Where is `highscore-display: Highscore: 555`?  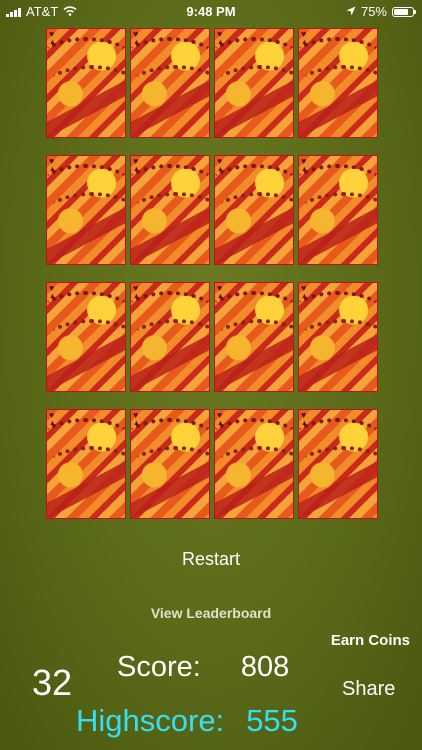
highscore-display: Highscore: 555 is located at coordinates (187, 721).